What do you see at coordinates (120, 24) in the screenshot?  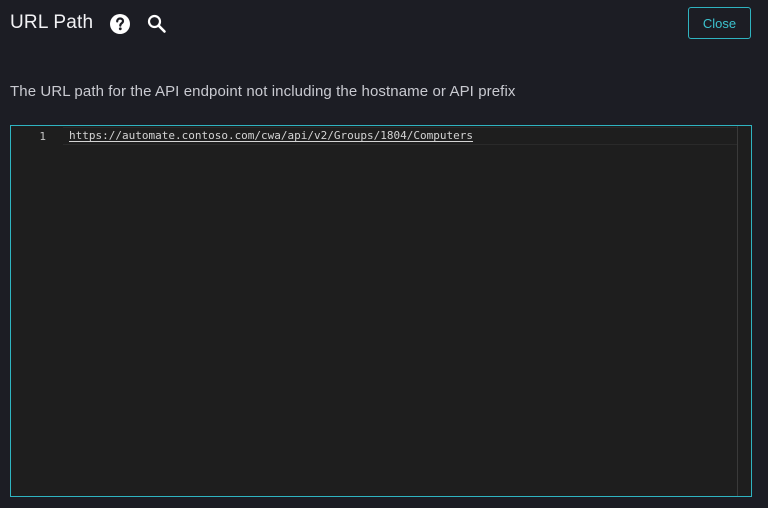 I see `help-icon` at bounding box center [120, 24].